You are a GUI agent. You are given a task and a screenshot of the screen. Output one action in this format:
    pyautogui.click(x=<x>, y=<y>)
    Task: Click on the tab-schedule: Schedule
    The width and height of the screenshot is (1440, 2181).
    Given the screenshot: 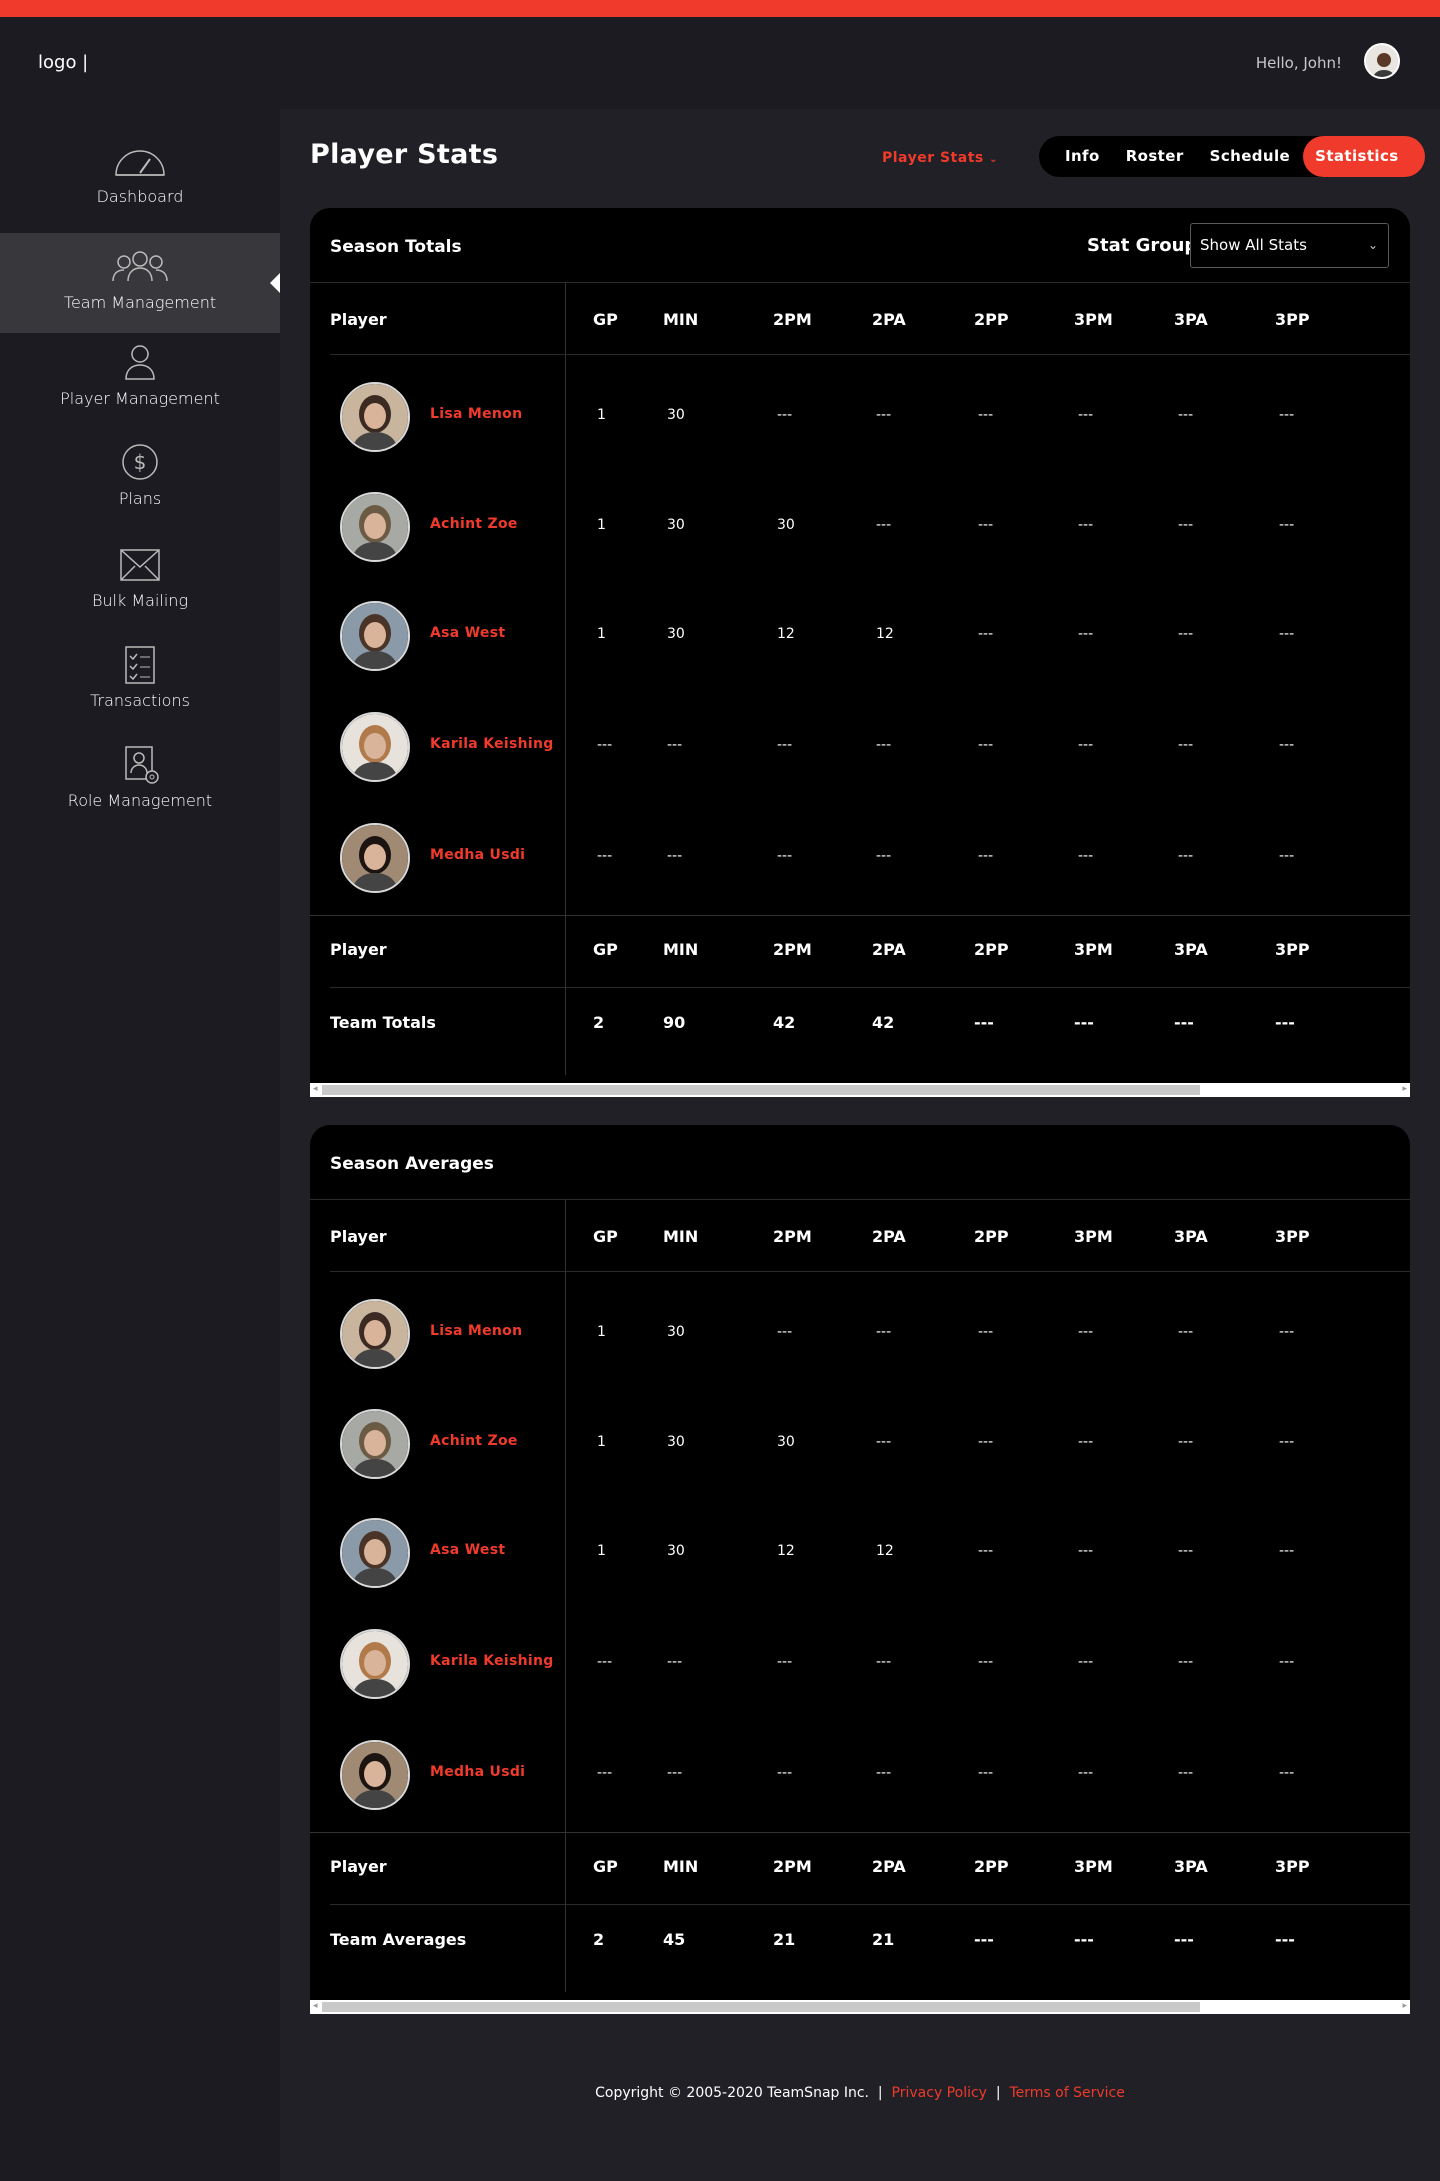 What is the action you would take?
    pyautogui.click(x=1250, y=156)
    